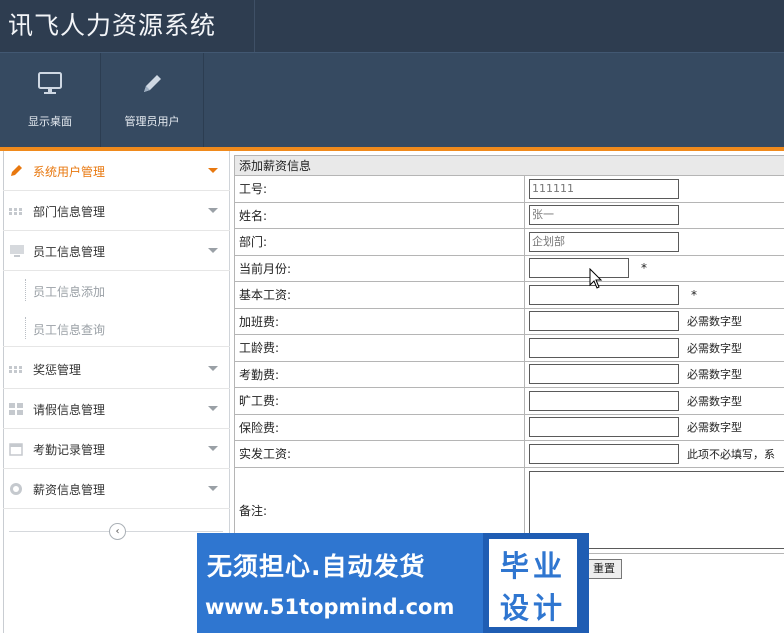 This screenshot has height=633, width=784. I want to click on sidebar-collapse-bar: ‹, so click(116, 532).